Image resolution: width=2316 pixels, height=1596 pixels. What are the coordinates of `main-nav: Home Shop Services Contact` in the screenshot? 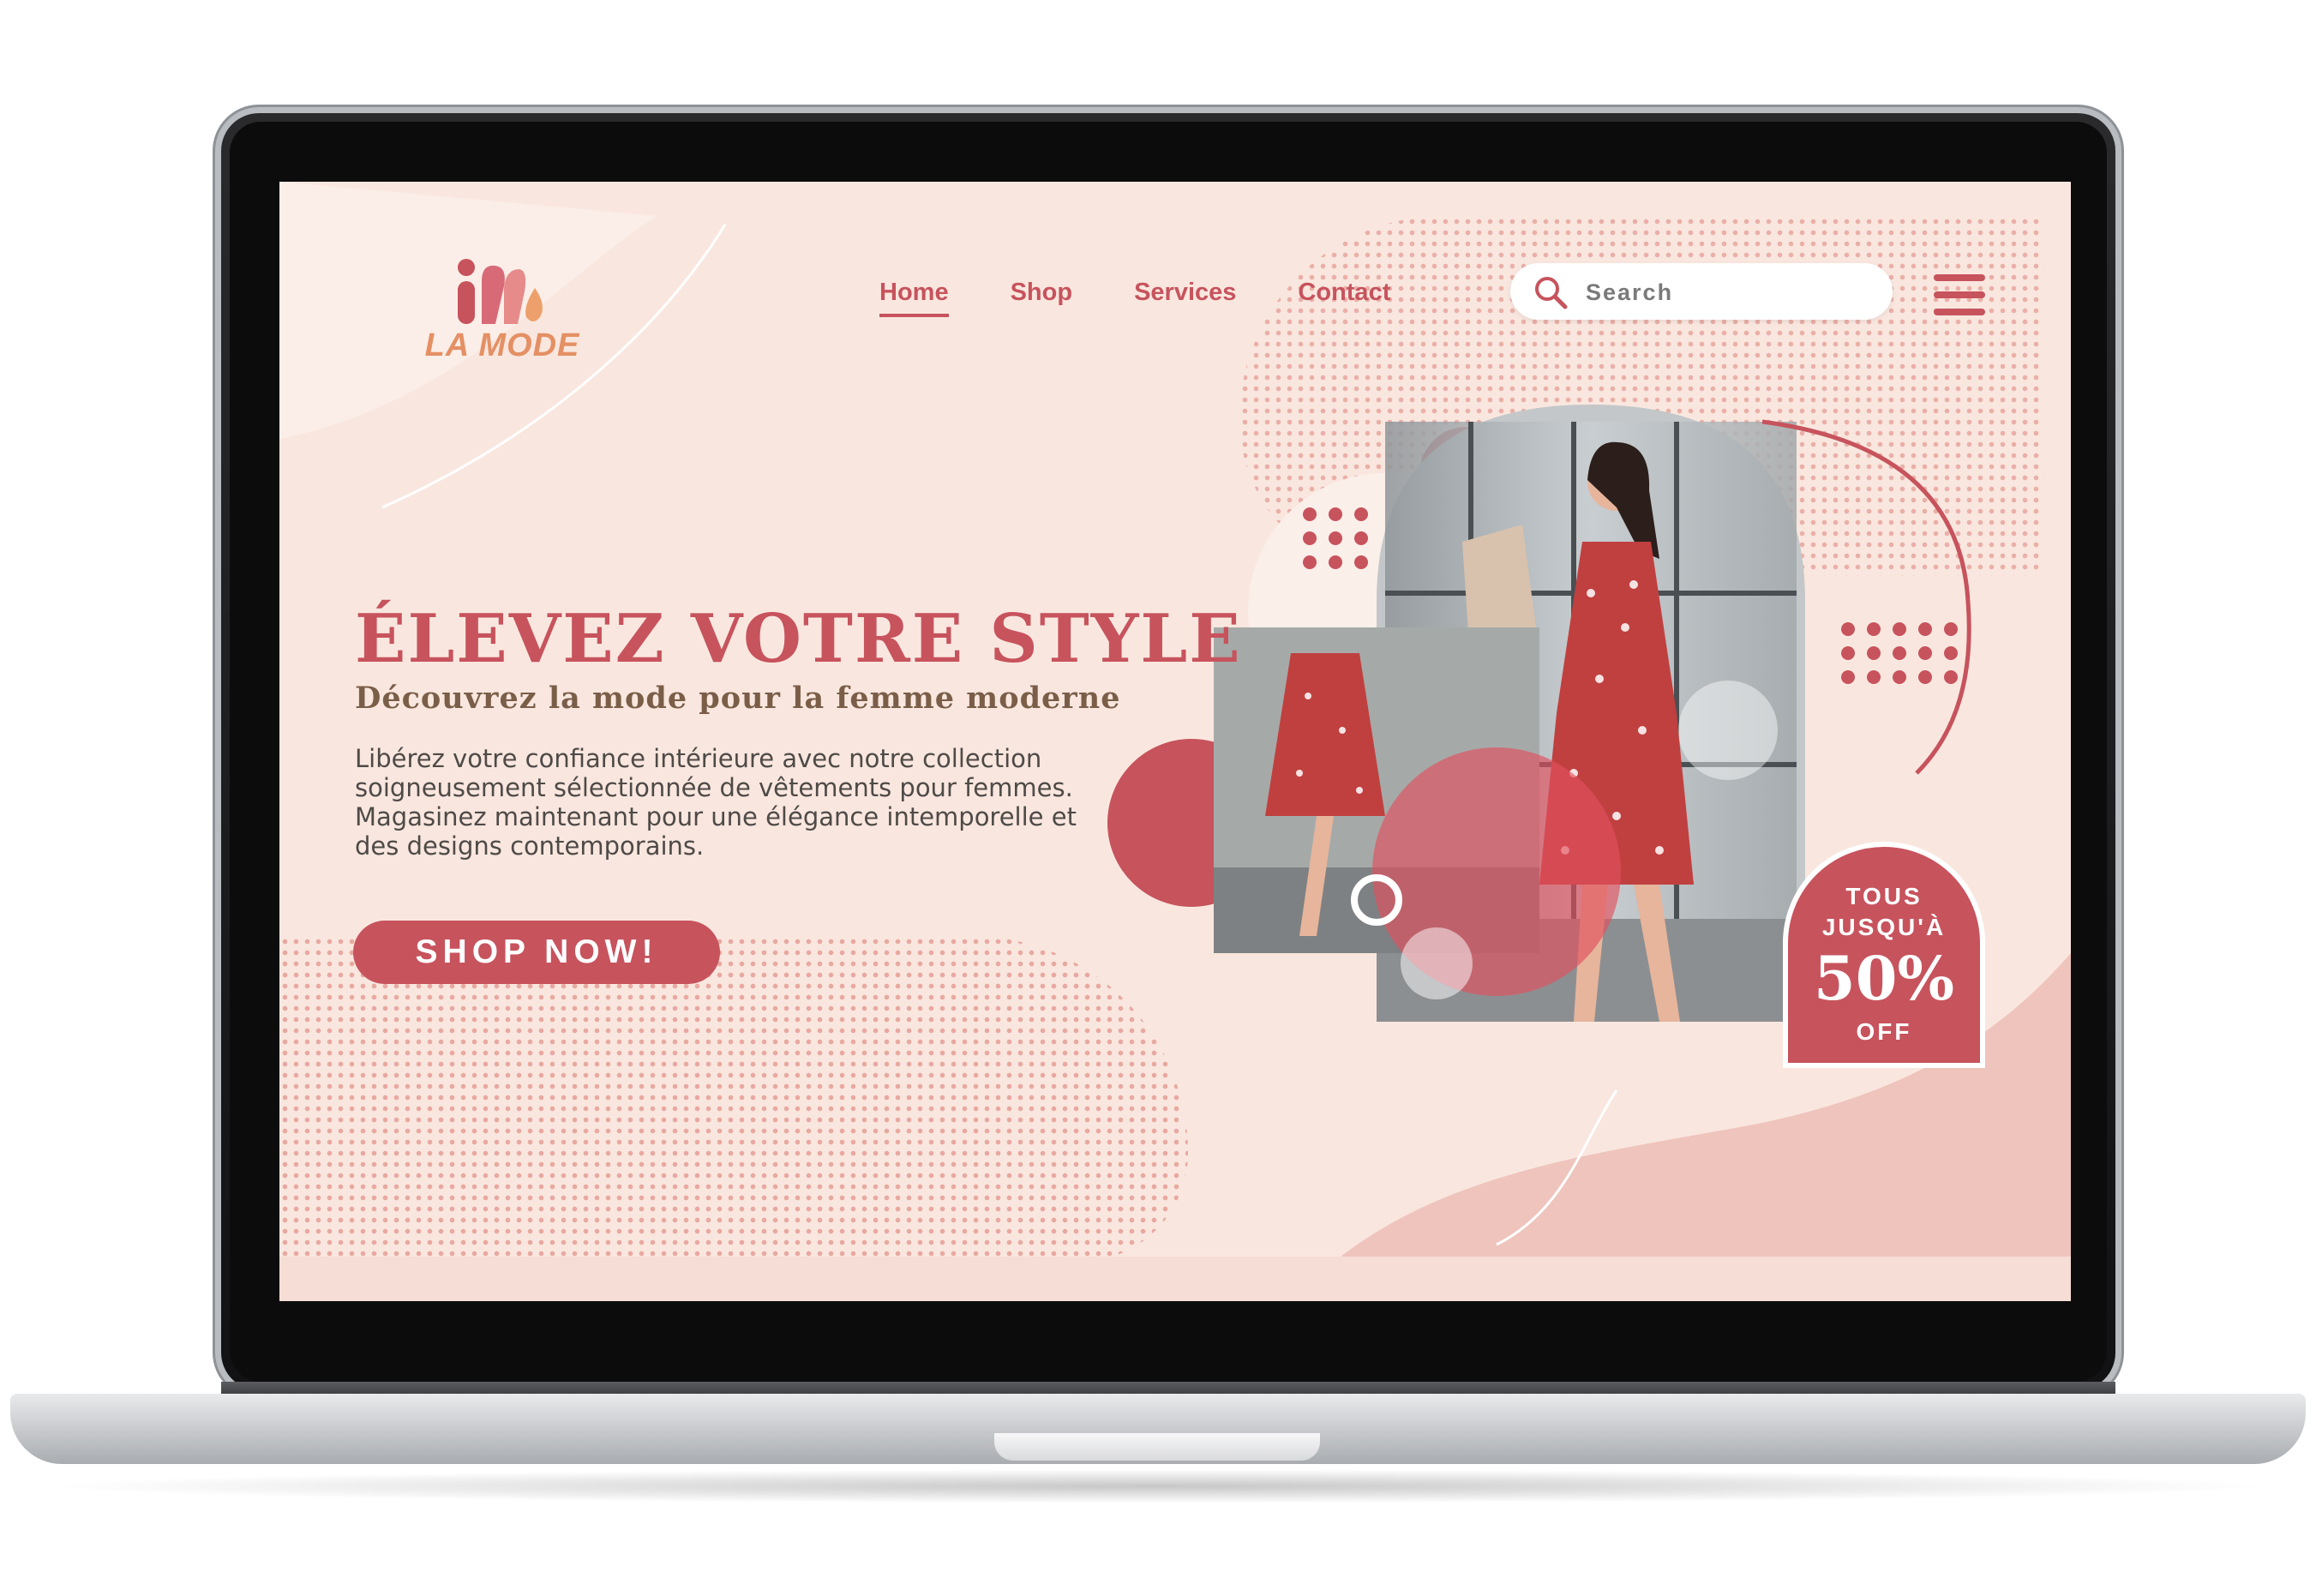 It's located at (1134, 298).